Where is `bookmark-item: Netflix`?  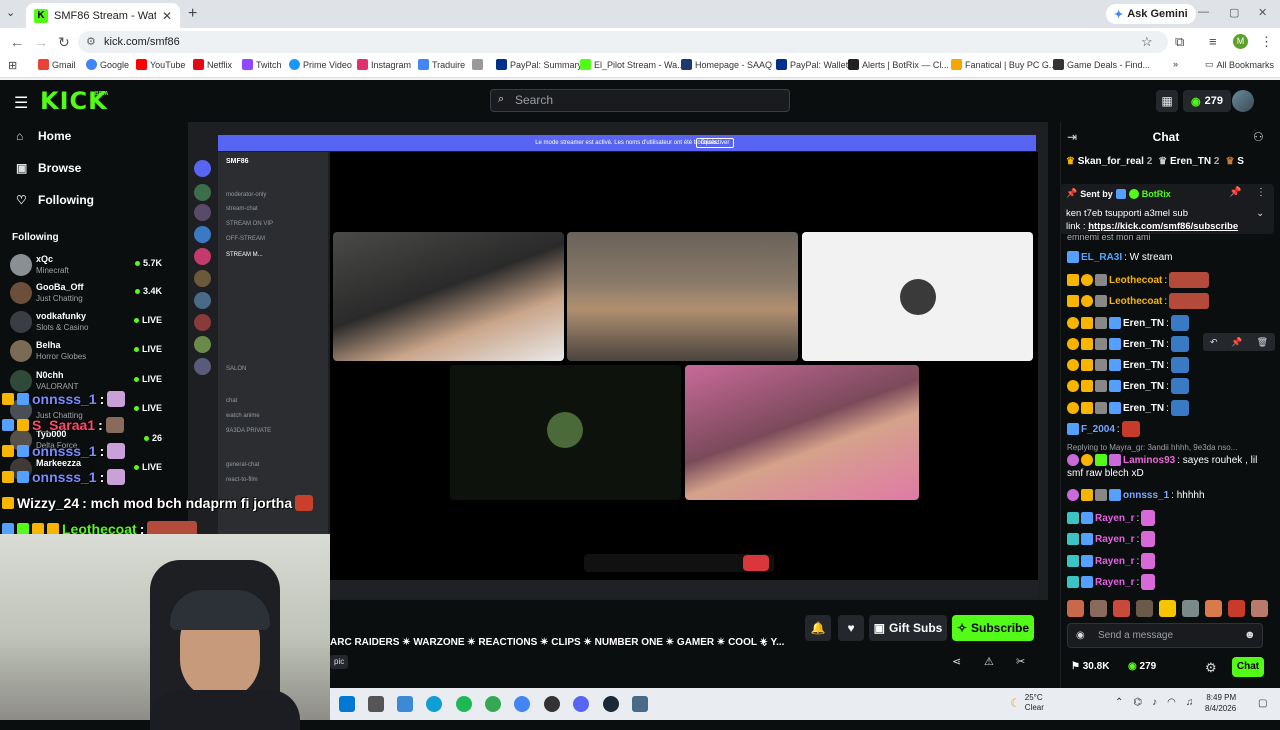 bookmark-item: Netflix is located at coordinates (212, 64).